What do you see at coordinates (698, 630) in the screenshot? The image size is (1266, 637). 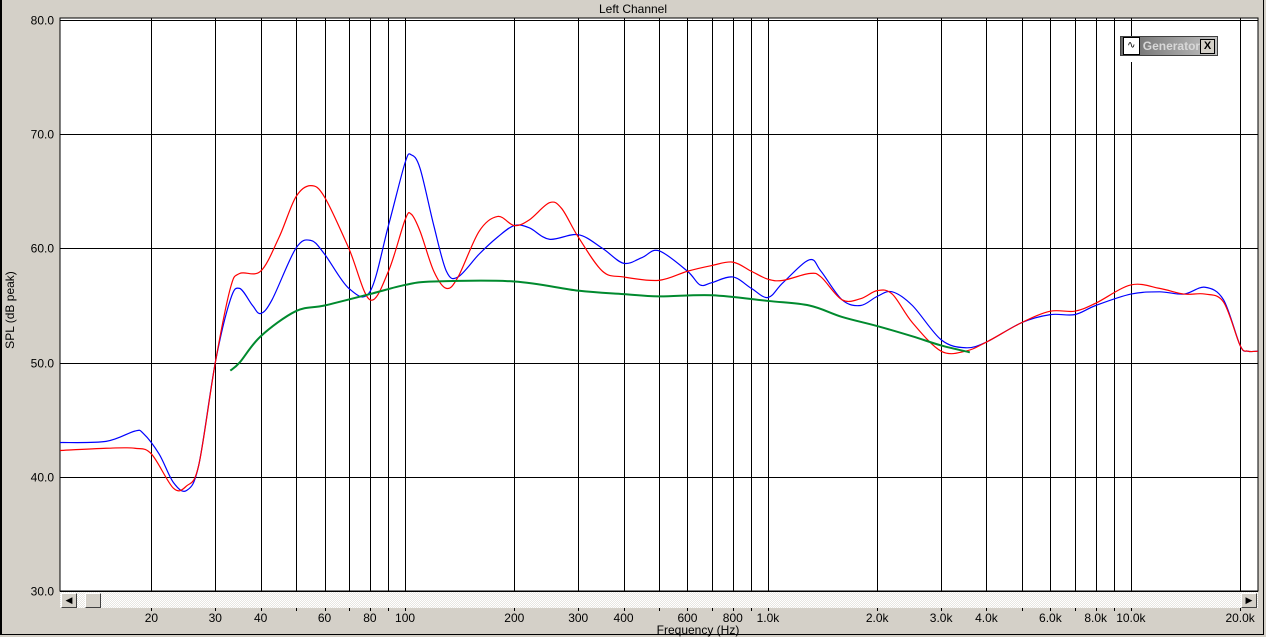 I see `x-axis-label: Frequency (Hz)` at bounding box center [698, 630].